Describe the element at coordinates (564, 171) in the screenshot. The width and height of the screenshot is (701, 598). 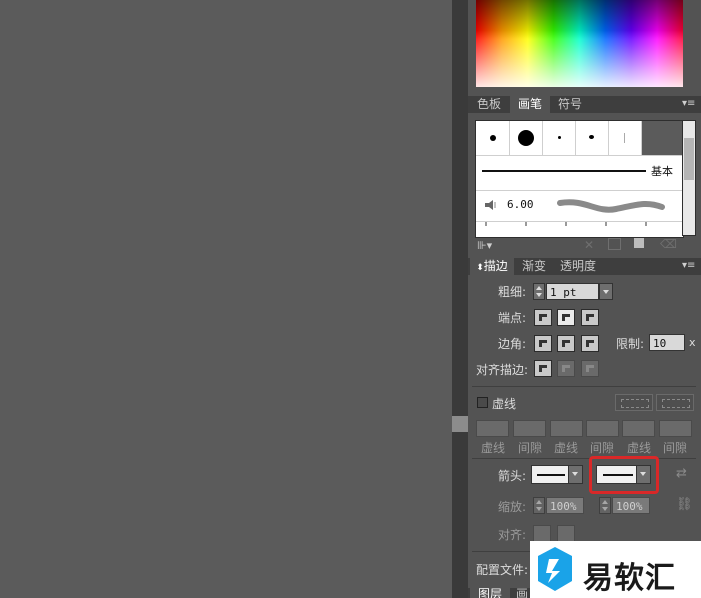
I see `basic-brush-stroke` at that location.